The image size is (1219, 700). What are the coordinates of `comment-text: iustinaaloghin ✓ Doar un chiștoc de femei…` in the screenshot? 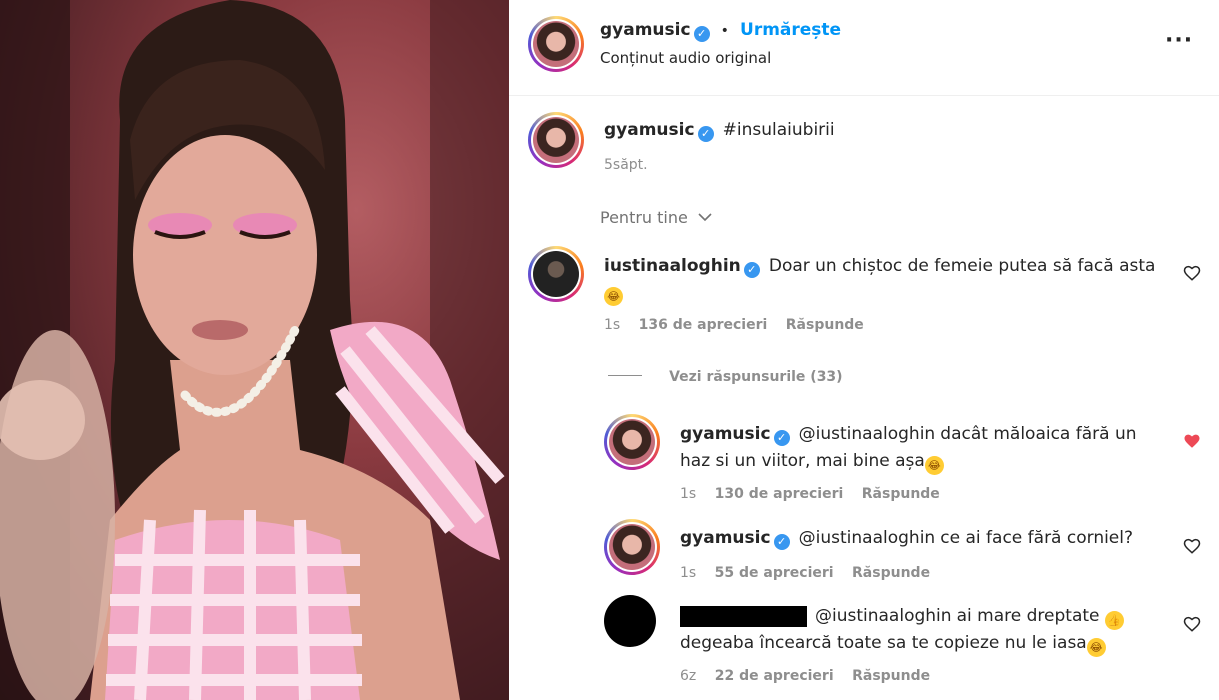 It's located at (879, 267).